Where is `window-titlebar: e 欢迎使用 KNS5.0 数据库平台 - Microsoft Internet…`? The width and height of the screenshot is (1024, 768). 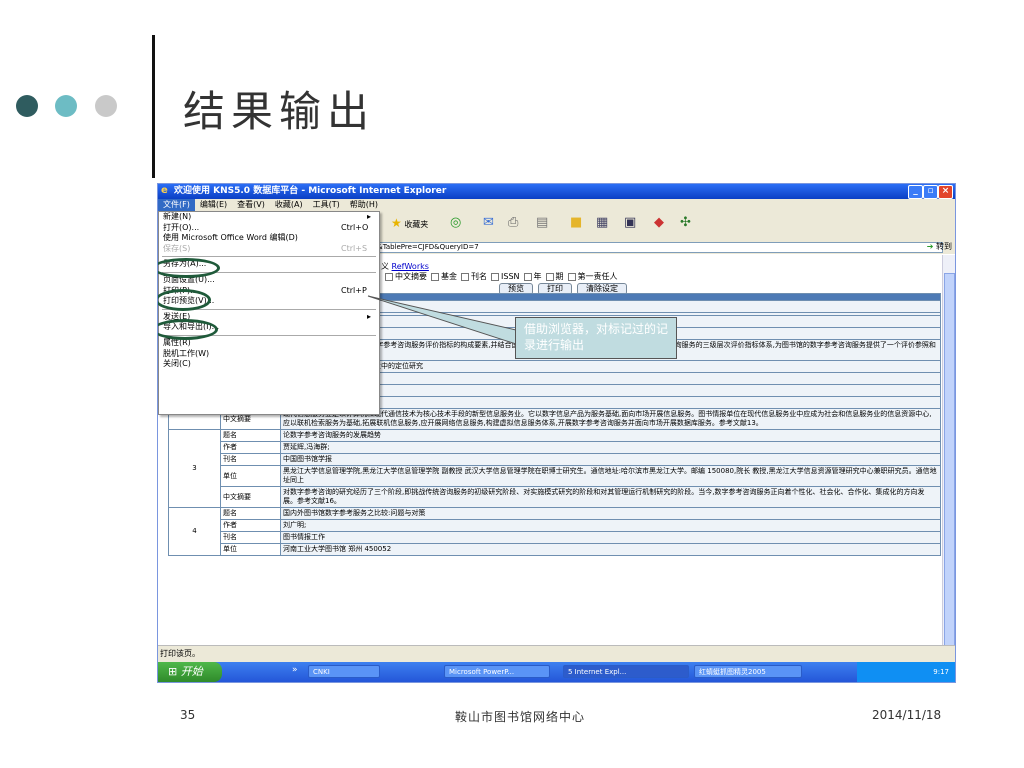 window-titlebar: e 欢迎使用 KNS5.0 数据库平台 - Microsoft Internet… is located at coordinates (556, 191).